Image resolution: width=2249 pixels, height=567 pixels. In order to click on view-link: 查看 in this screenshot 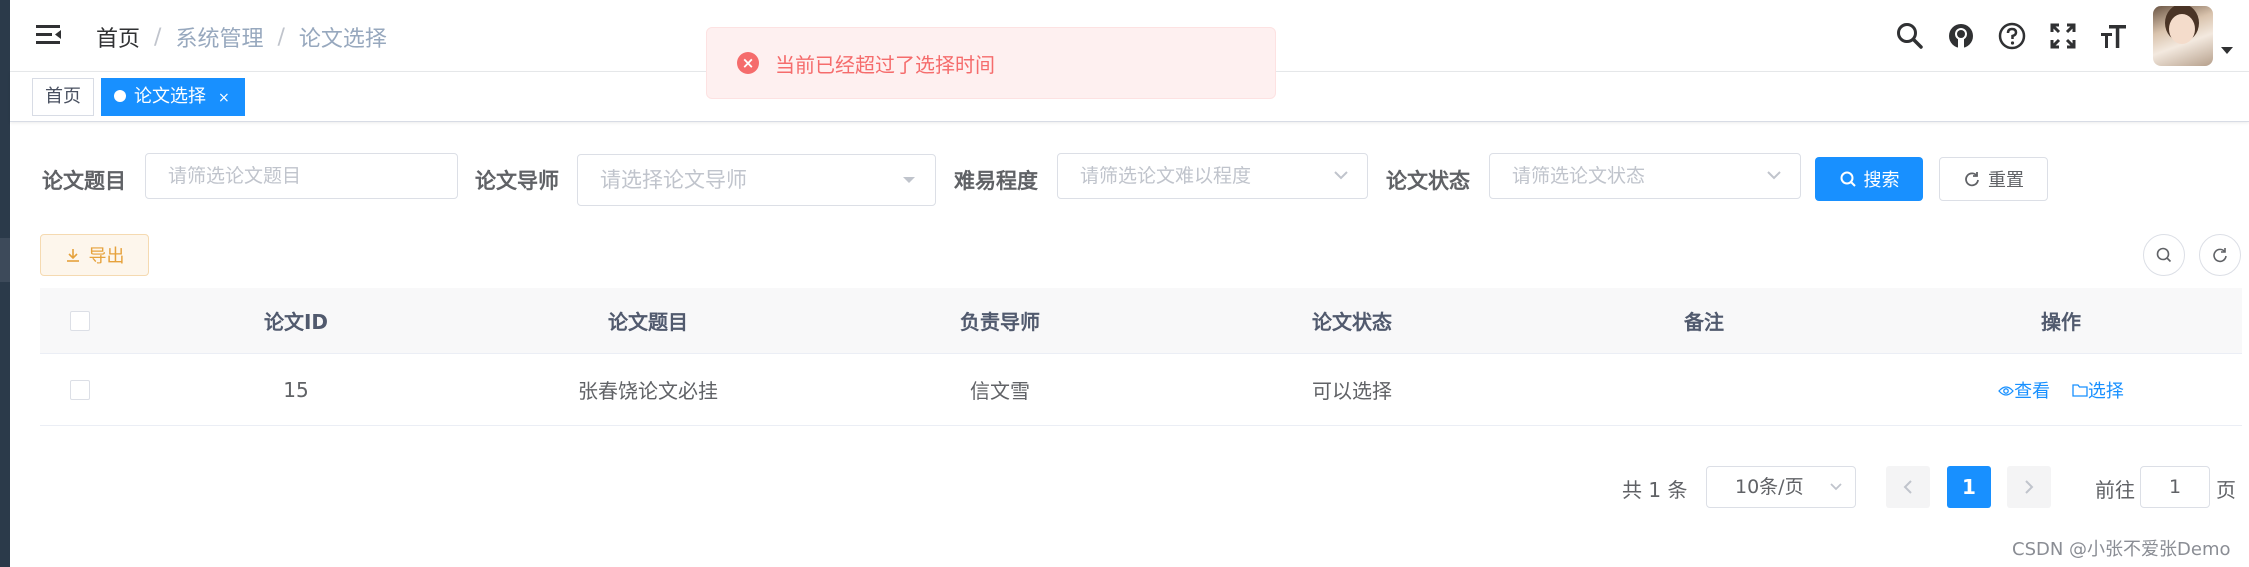, I will do `click(2027, 391)`.